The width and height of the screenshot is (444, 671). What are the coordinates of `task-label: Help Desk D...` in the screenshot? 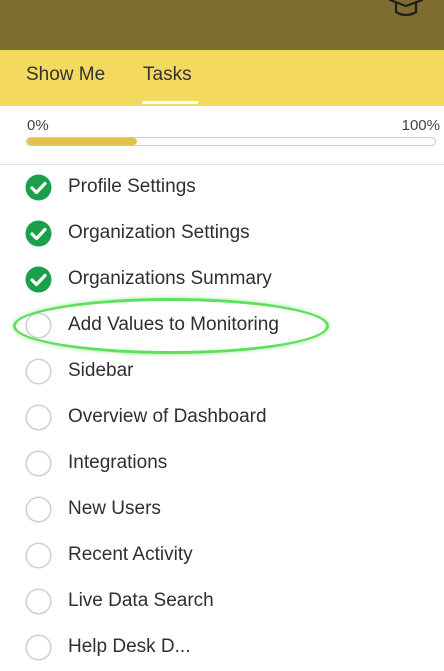 It's located at (129, 646).